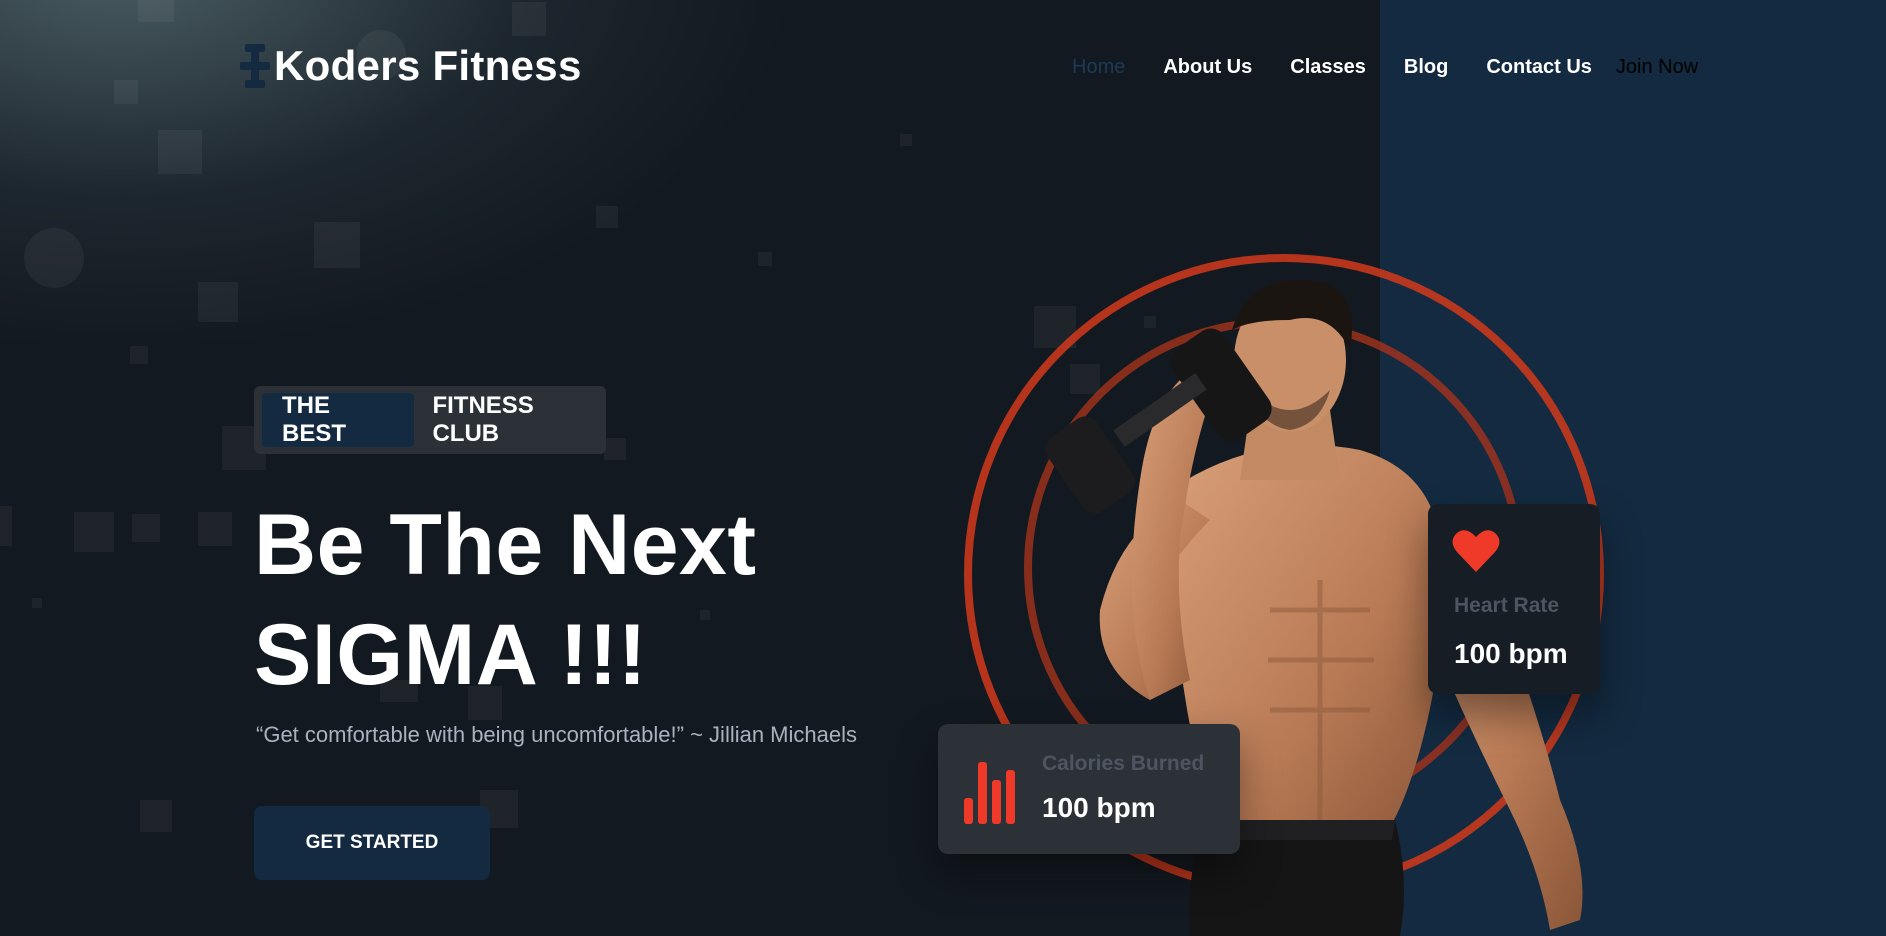 The width and height of the screenshot is (1886, 936). What do you see at coordinates (1207, 67) in the screenshot?
I see `nav-about-us: About Us` at bounding box center [1207, 67].